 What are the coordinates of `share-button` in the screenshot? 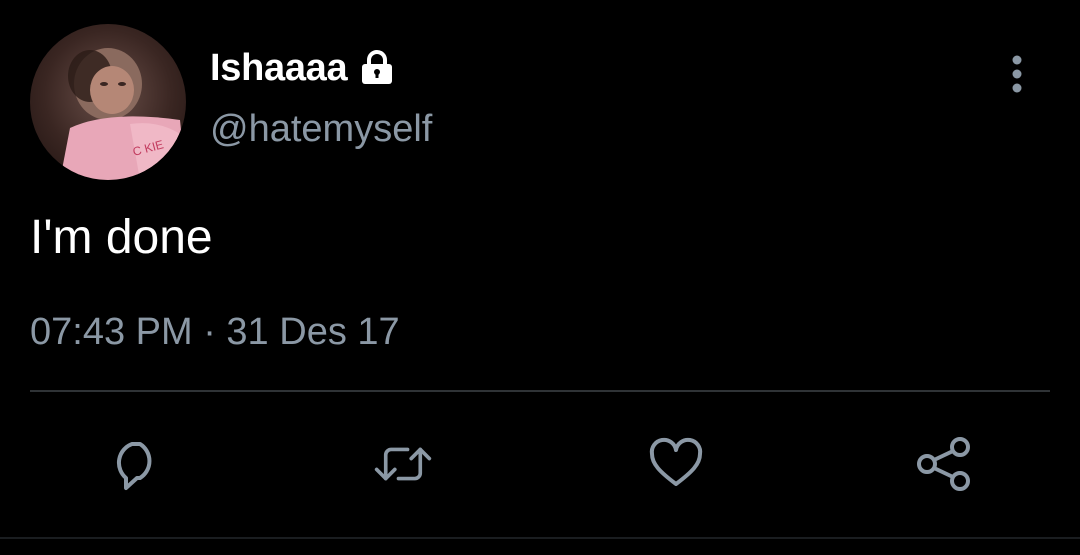 It's located at (944, 464).